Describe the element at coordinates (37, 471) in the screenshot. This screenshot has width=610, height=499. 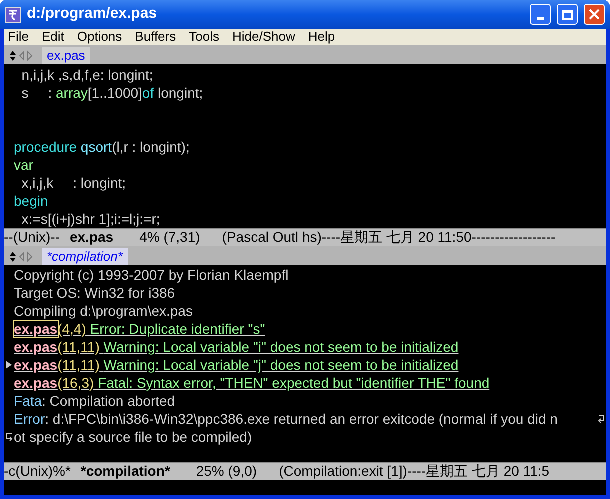
I see `mode-line-text: -c(Unix)%*` at that location.